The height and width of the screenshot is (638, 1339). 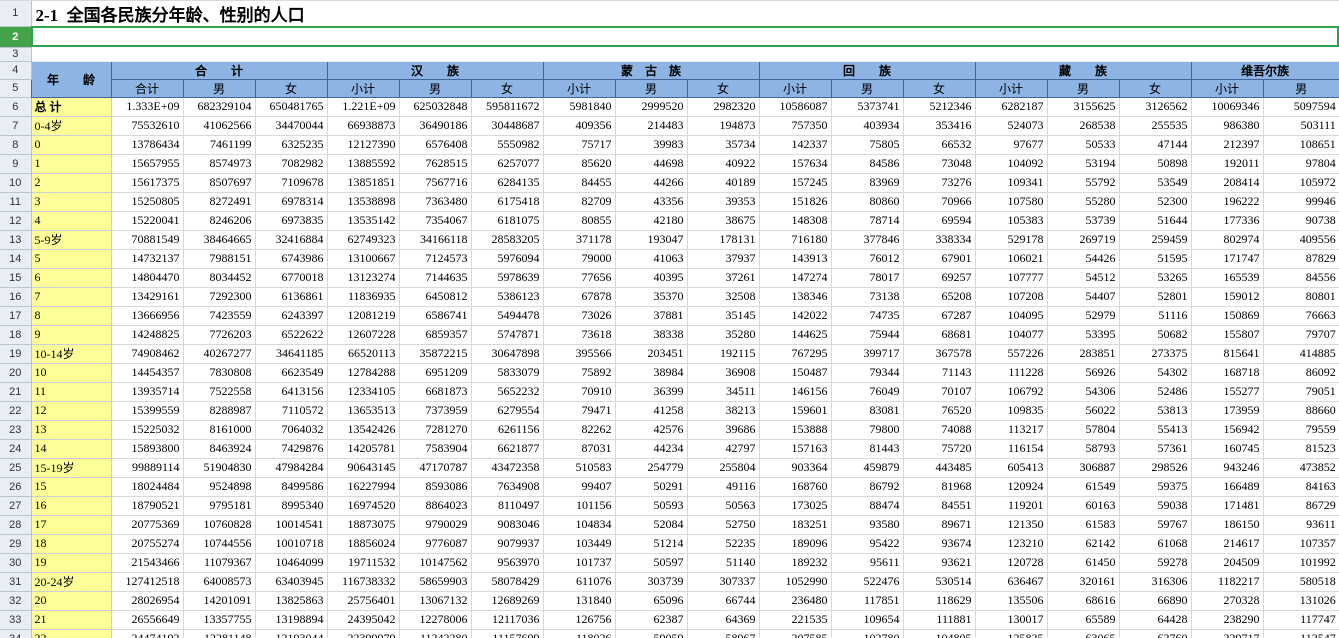 What do you see at coordinates (723, 562) in the screenshot?
I see `data-cell: 51140` at bounding box center [723, 562].